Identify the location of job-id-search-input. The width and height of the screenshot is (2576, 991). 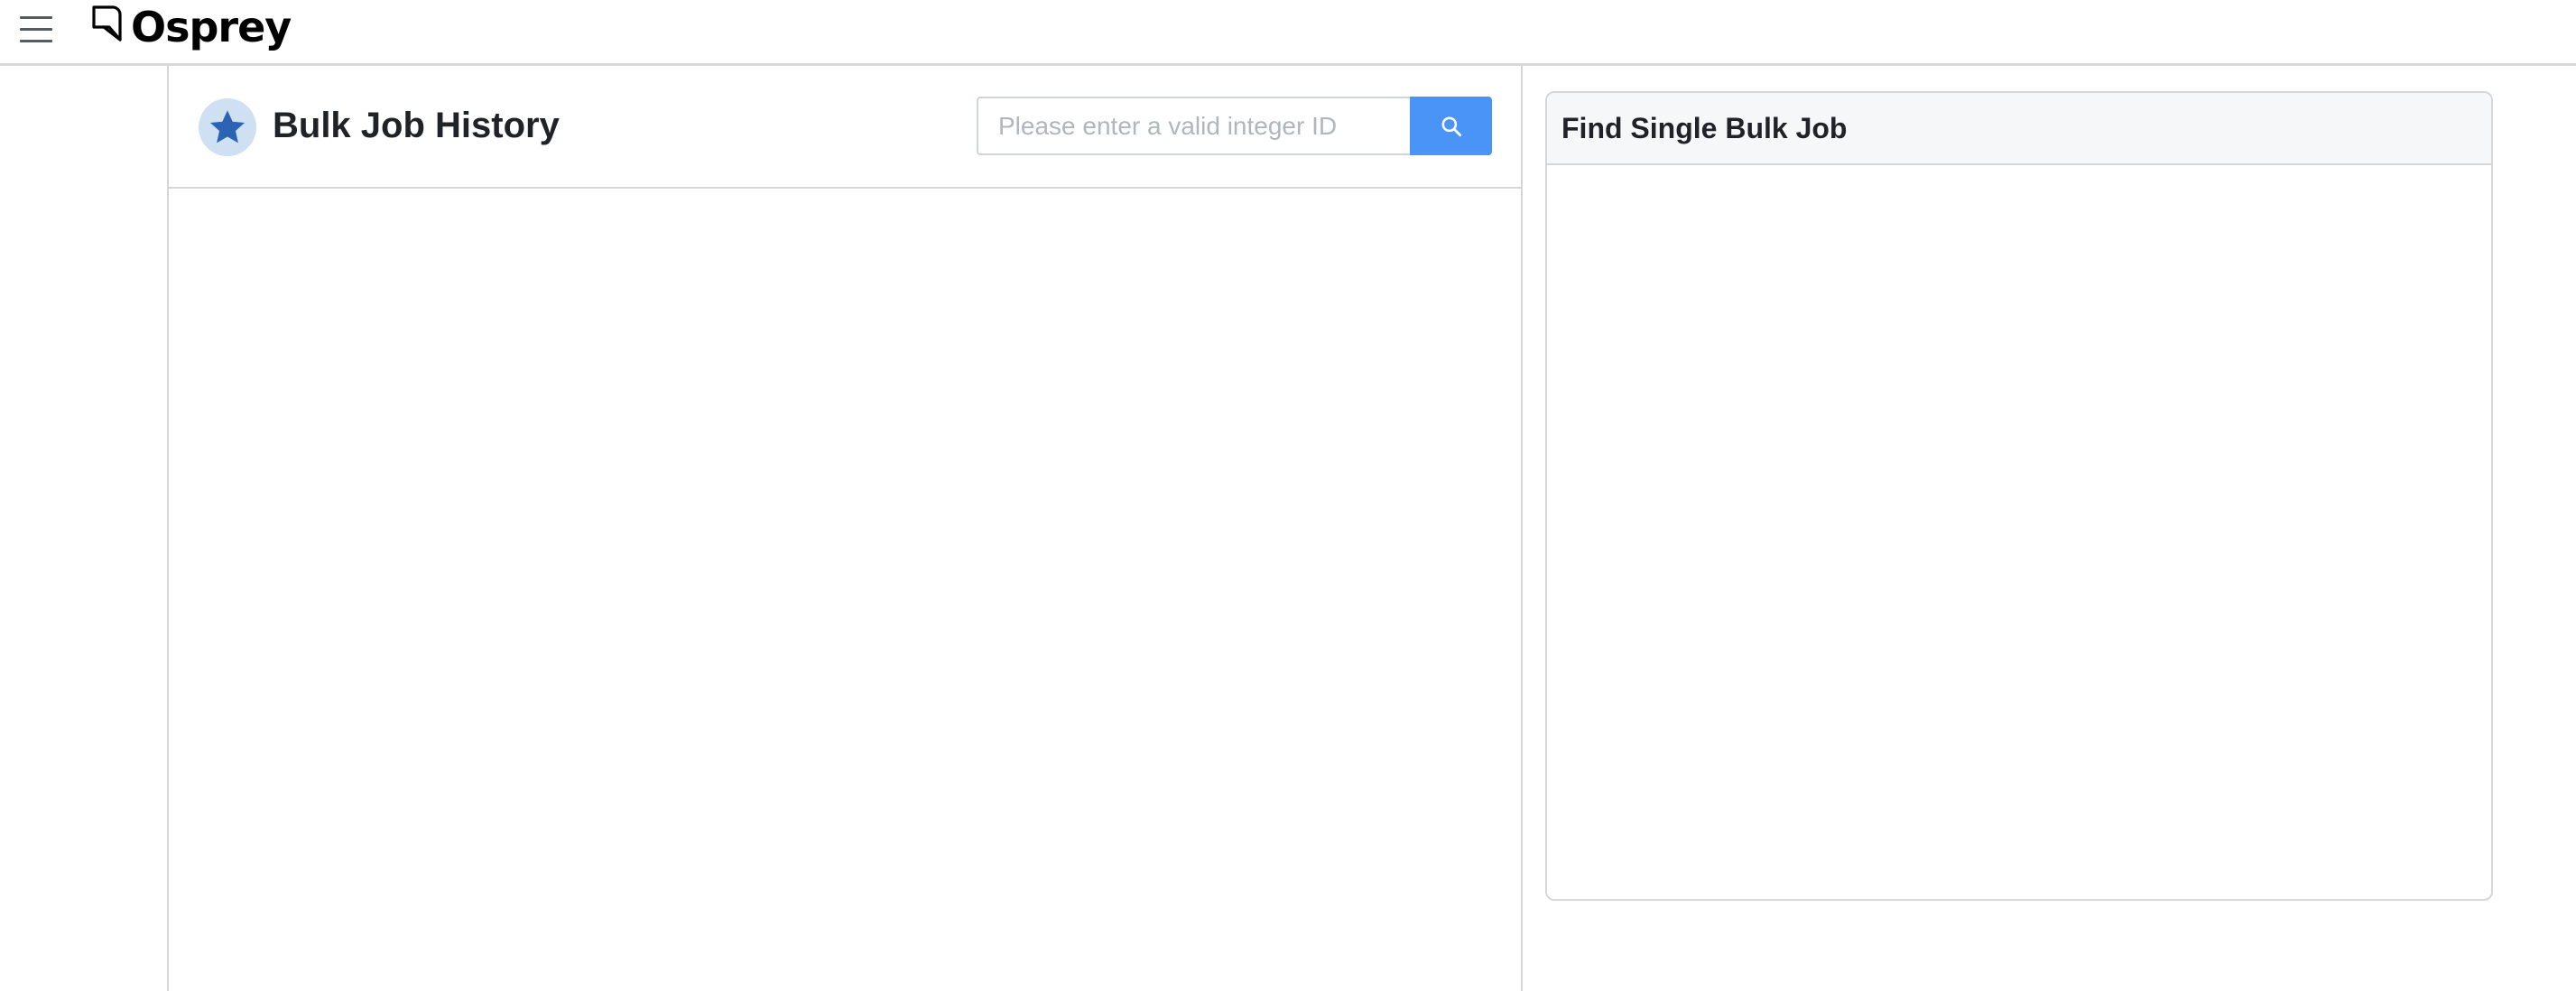
(1193, 126).